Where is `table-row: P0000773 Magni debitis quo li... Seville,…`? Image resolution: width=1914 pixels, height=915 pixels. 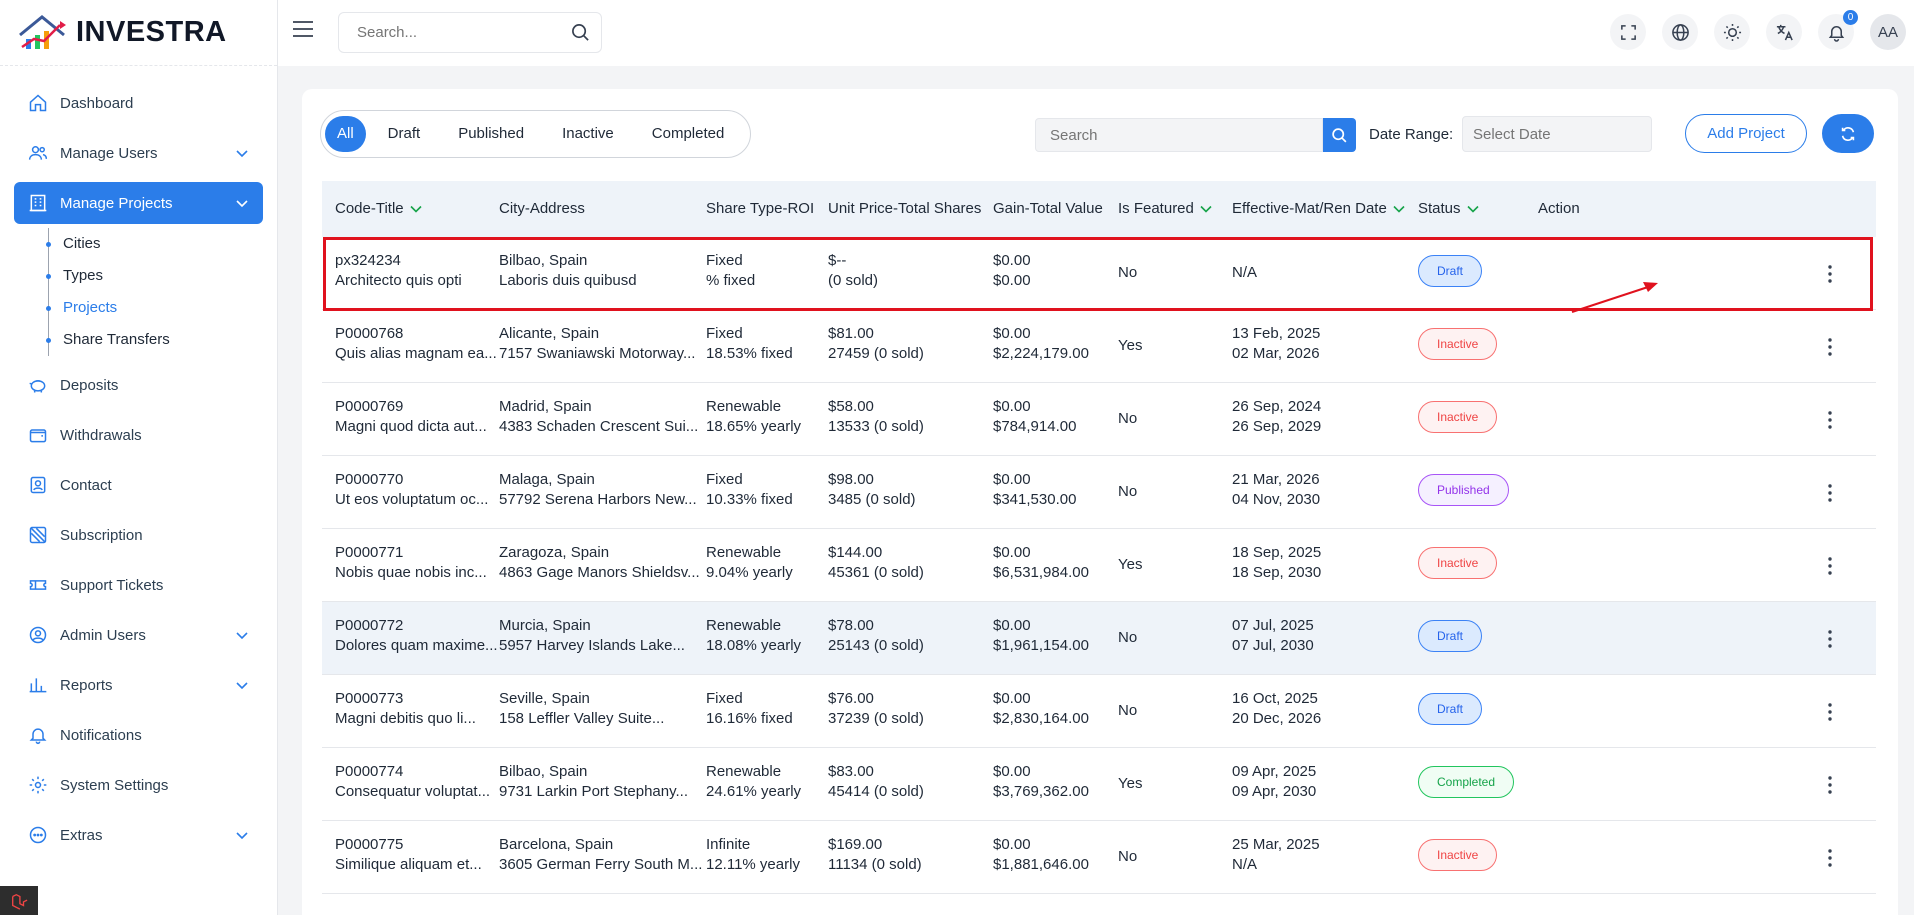 table-row: P0000773 Magni debitis quo li... Seville,… is located at coordinates (1099, 711).